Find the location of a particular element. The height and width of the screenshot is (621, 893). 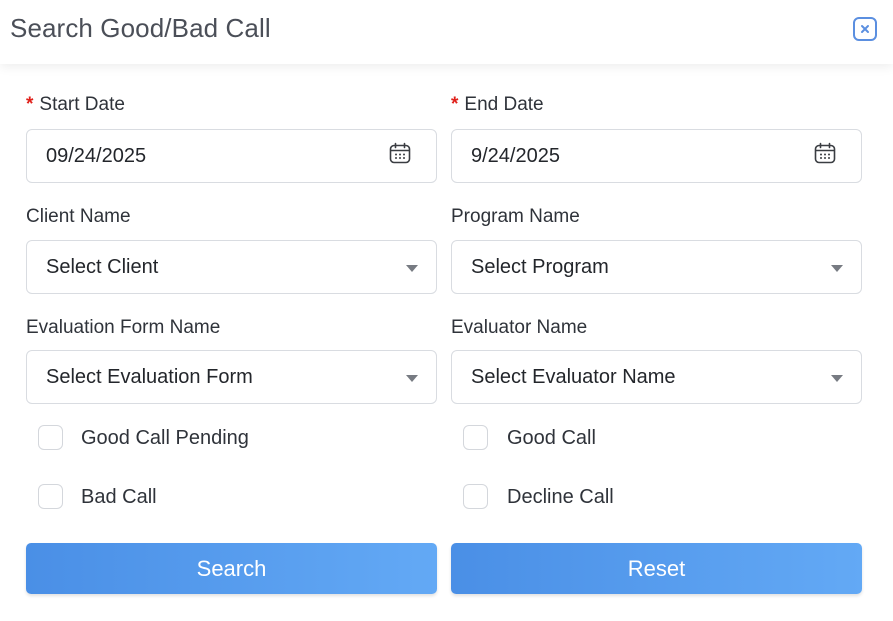

end-date-label: * End Date is located at coordinates (497, 105).